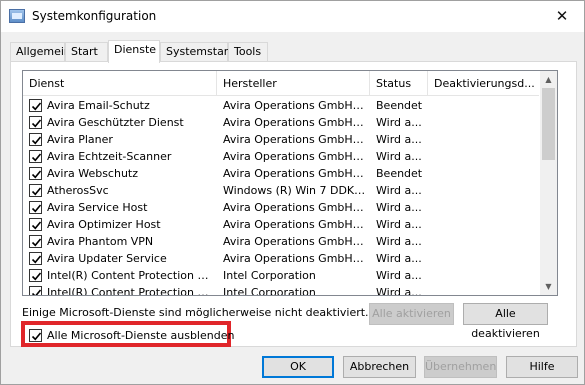 The width and height of the screenshot is (585, 385). I want to click on scroll-up-icon: ▲, so click(548, 79).